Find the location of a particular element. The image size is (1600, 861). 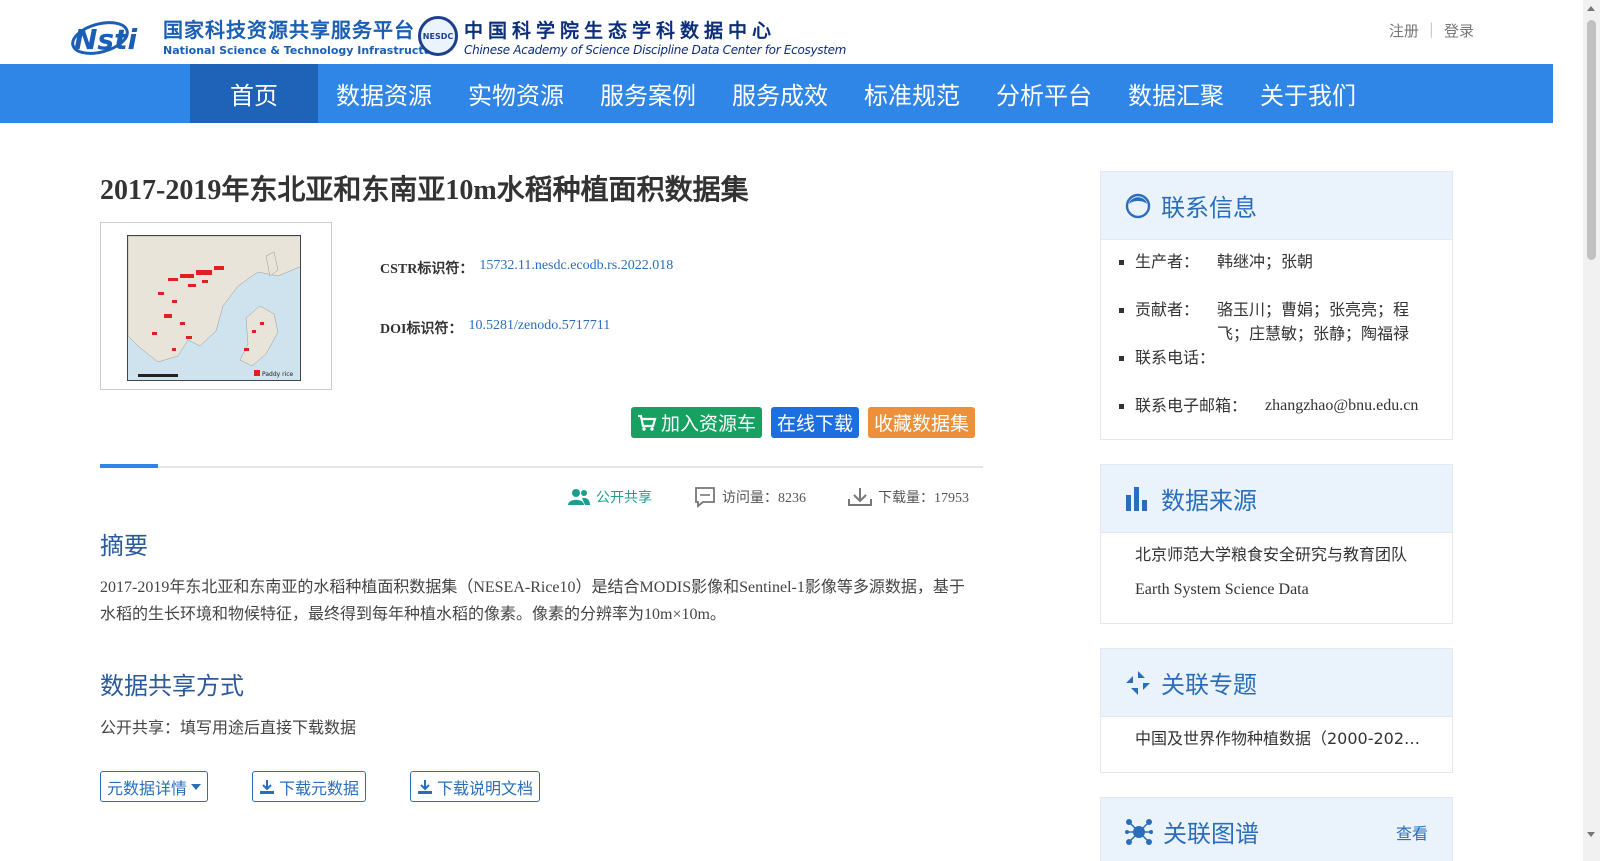

add-to-cart-label: 加入资源车 is located at coordinates (709, 424).